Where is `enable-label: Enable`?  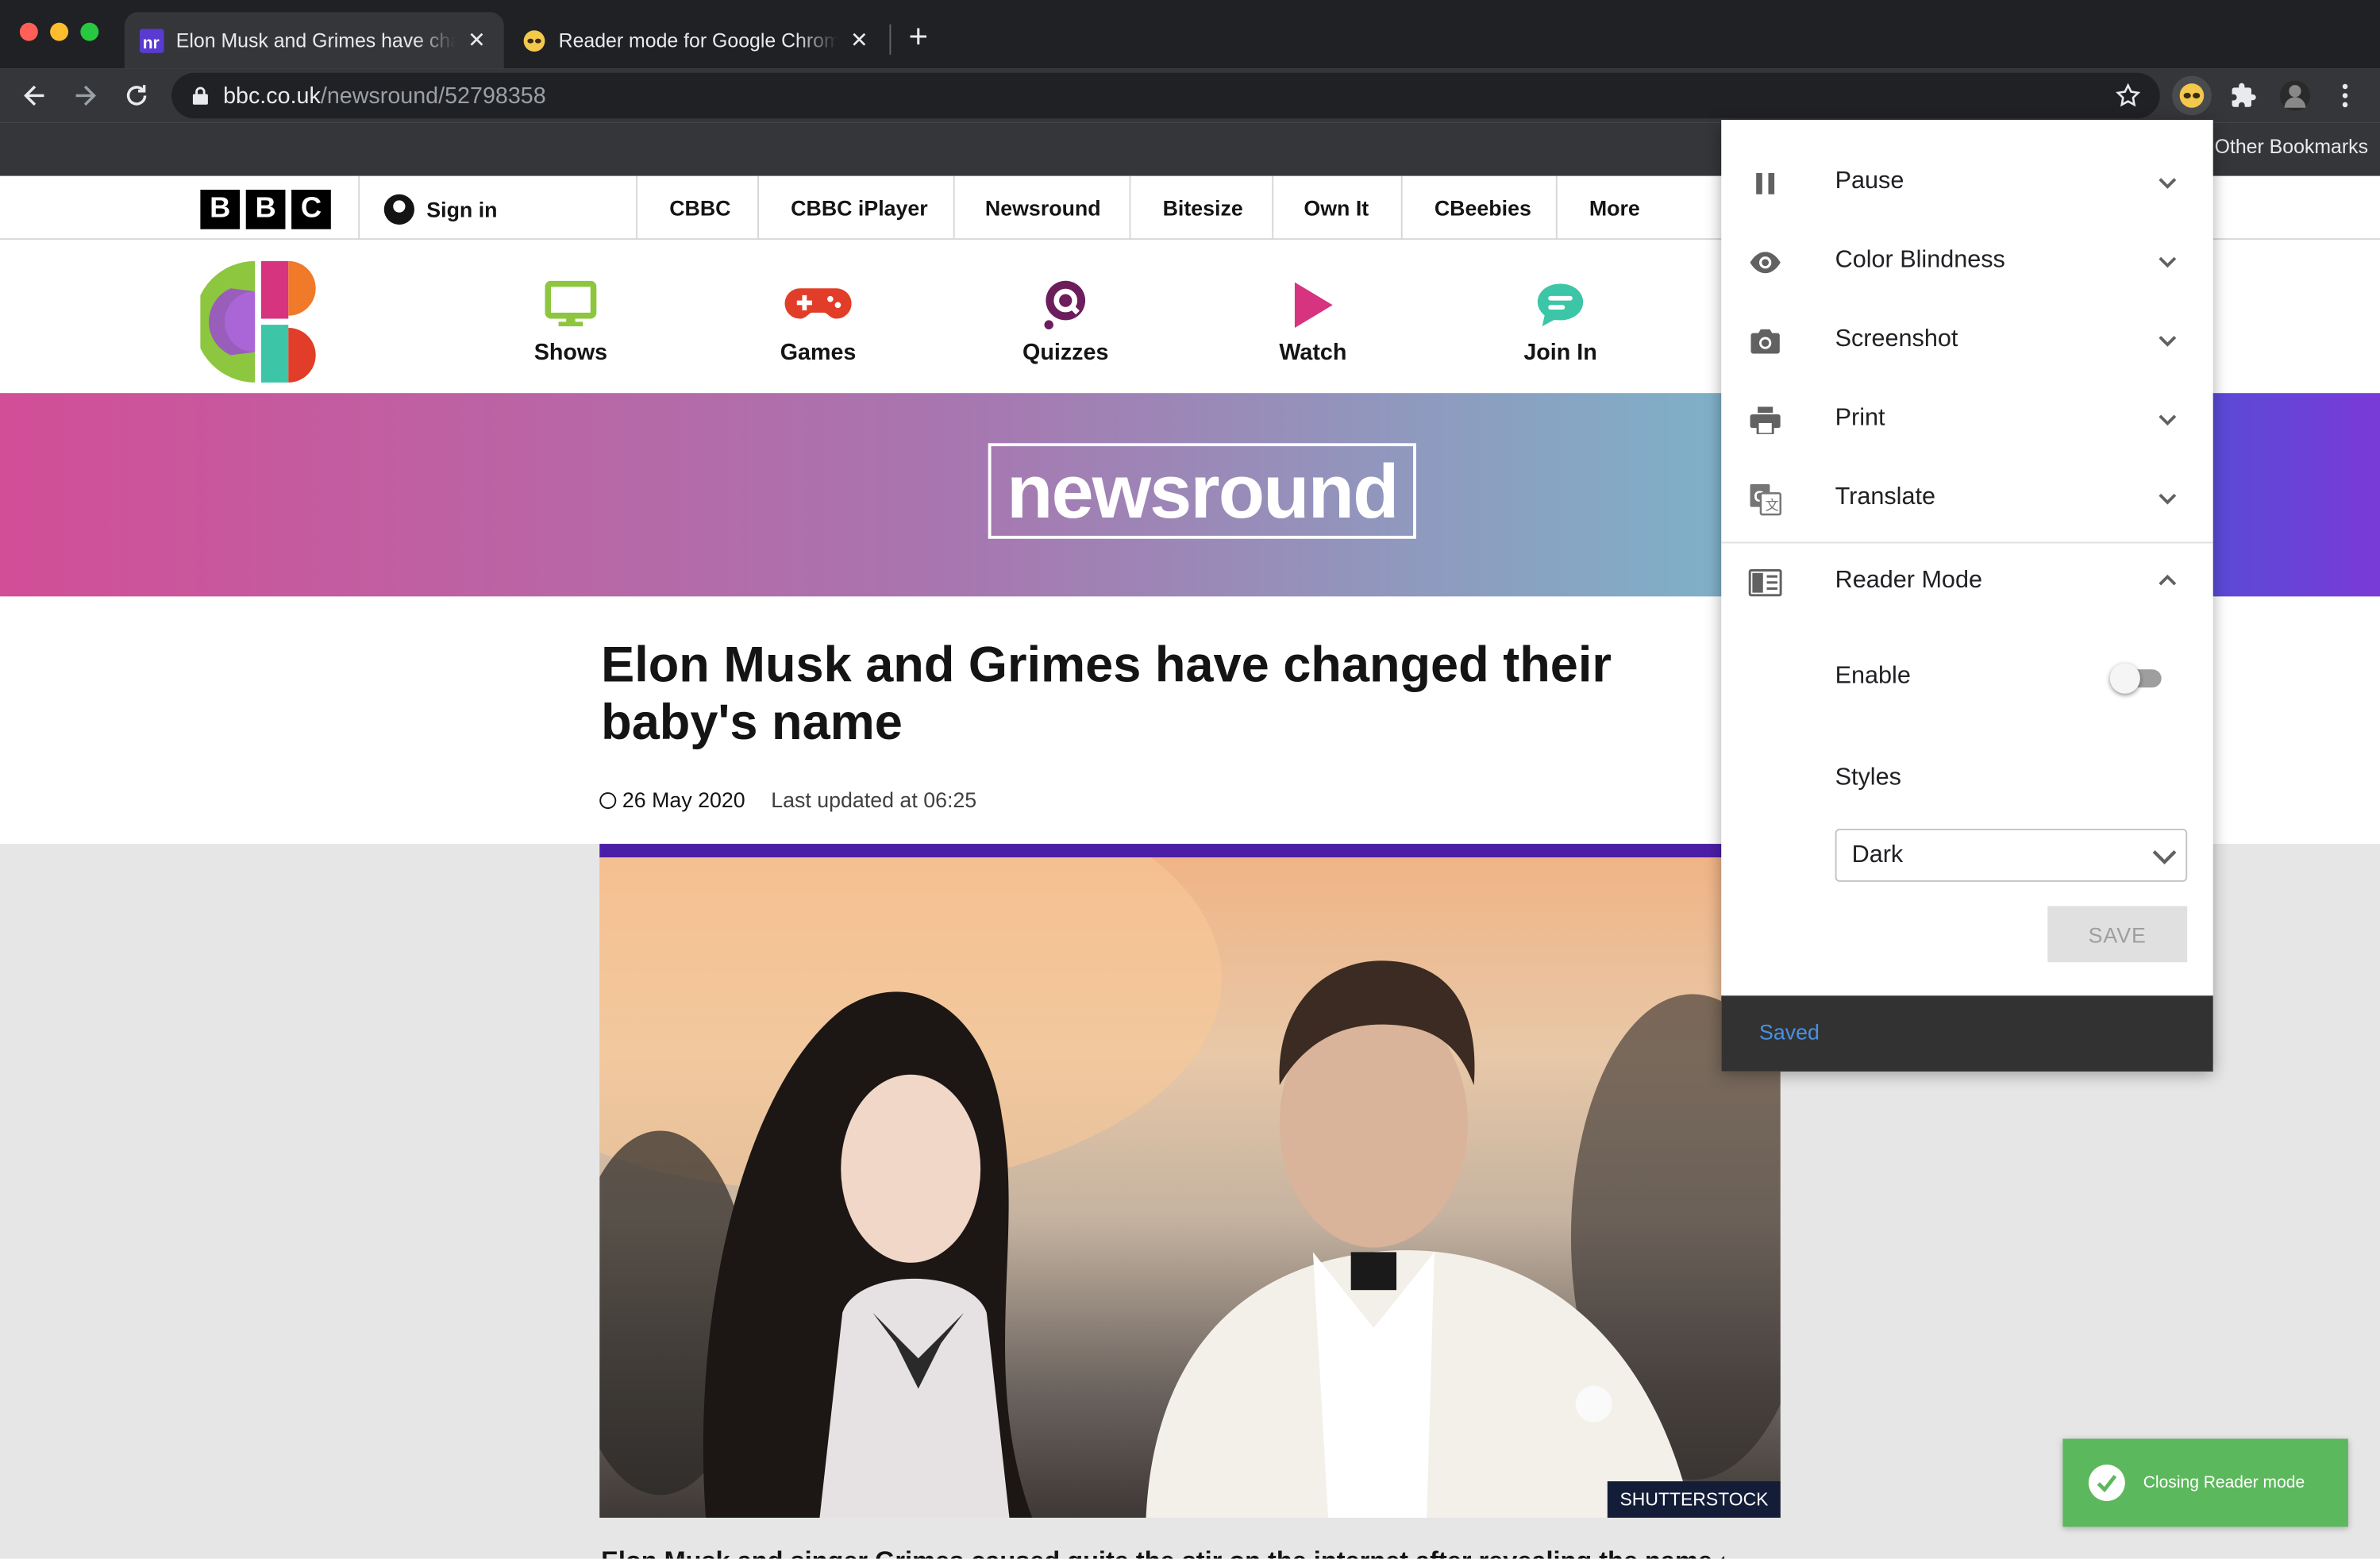
enable-label: Enable is located at coordinates (1873, 676).